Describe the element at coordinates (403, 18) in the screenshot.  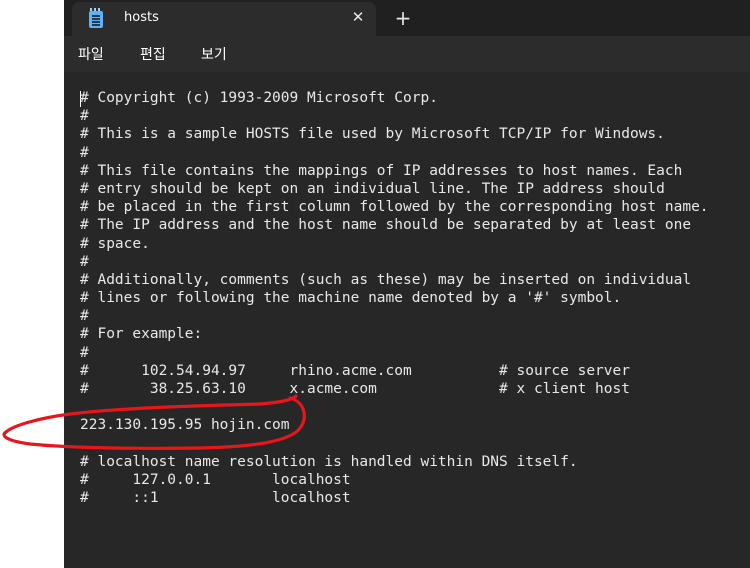
I see `plus-icon: +` at that location.